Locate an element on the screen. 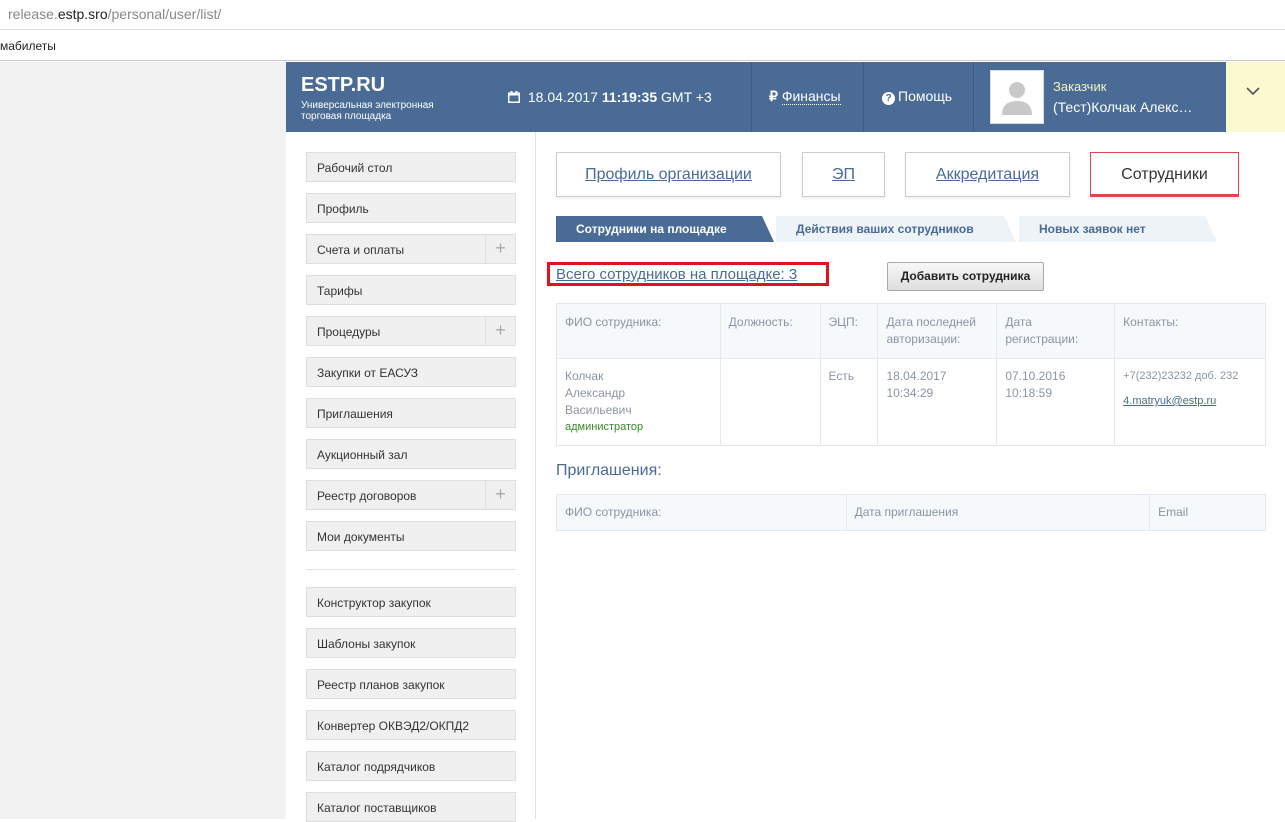 The image size is (1285, 822). cell-reg-date: 07.10.2016 10:18:59 is located at coordinates (1056, 402).